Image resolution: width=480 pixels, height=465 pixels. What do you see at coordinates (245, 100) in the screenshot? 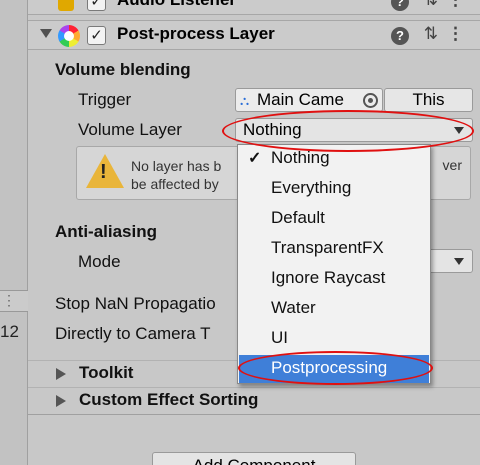
I see `camera-icon: ⛬` at bounding box center [245, 100].